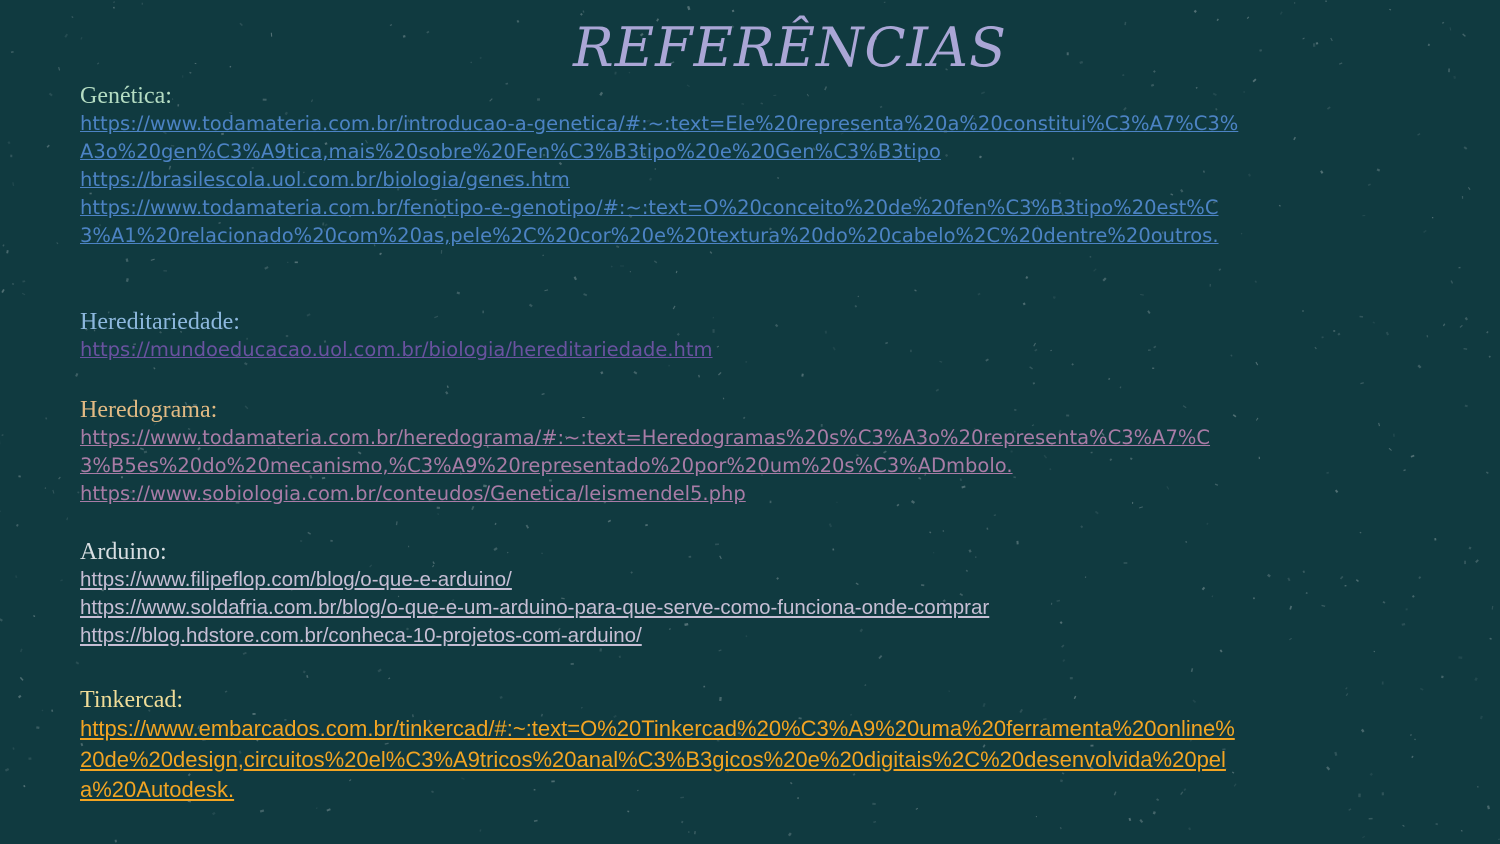  I want to click on page-title: REFERÊNCIAS, so click(790, 47).